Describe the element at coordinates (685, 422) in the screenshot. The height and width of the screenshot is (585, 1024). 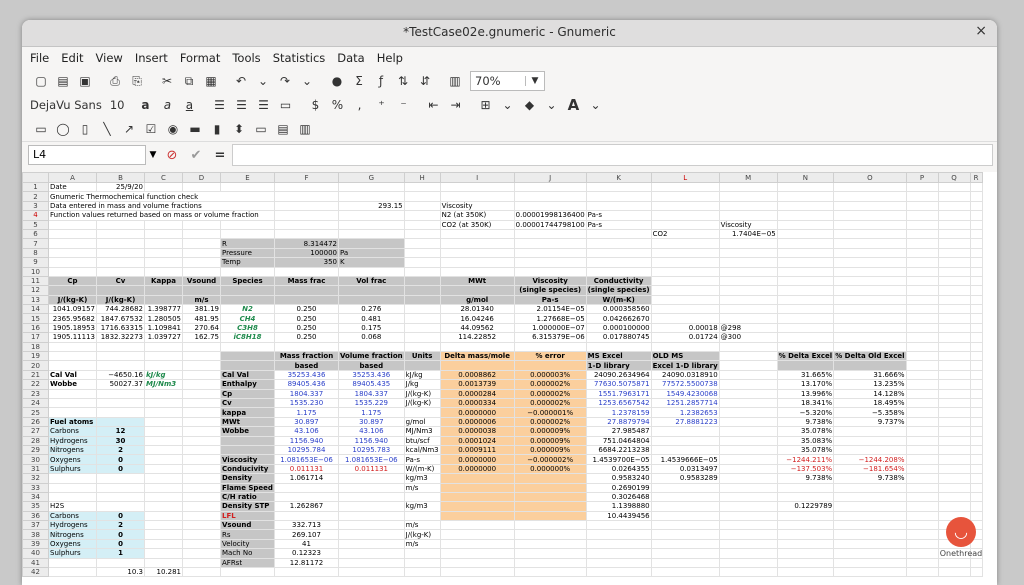
I see `cell: 27.8881223` at that location.